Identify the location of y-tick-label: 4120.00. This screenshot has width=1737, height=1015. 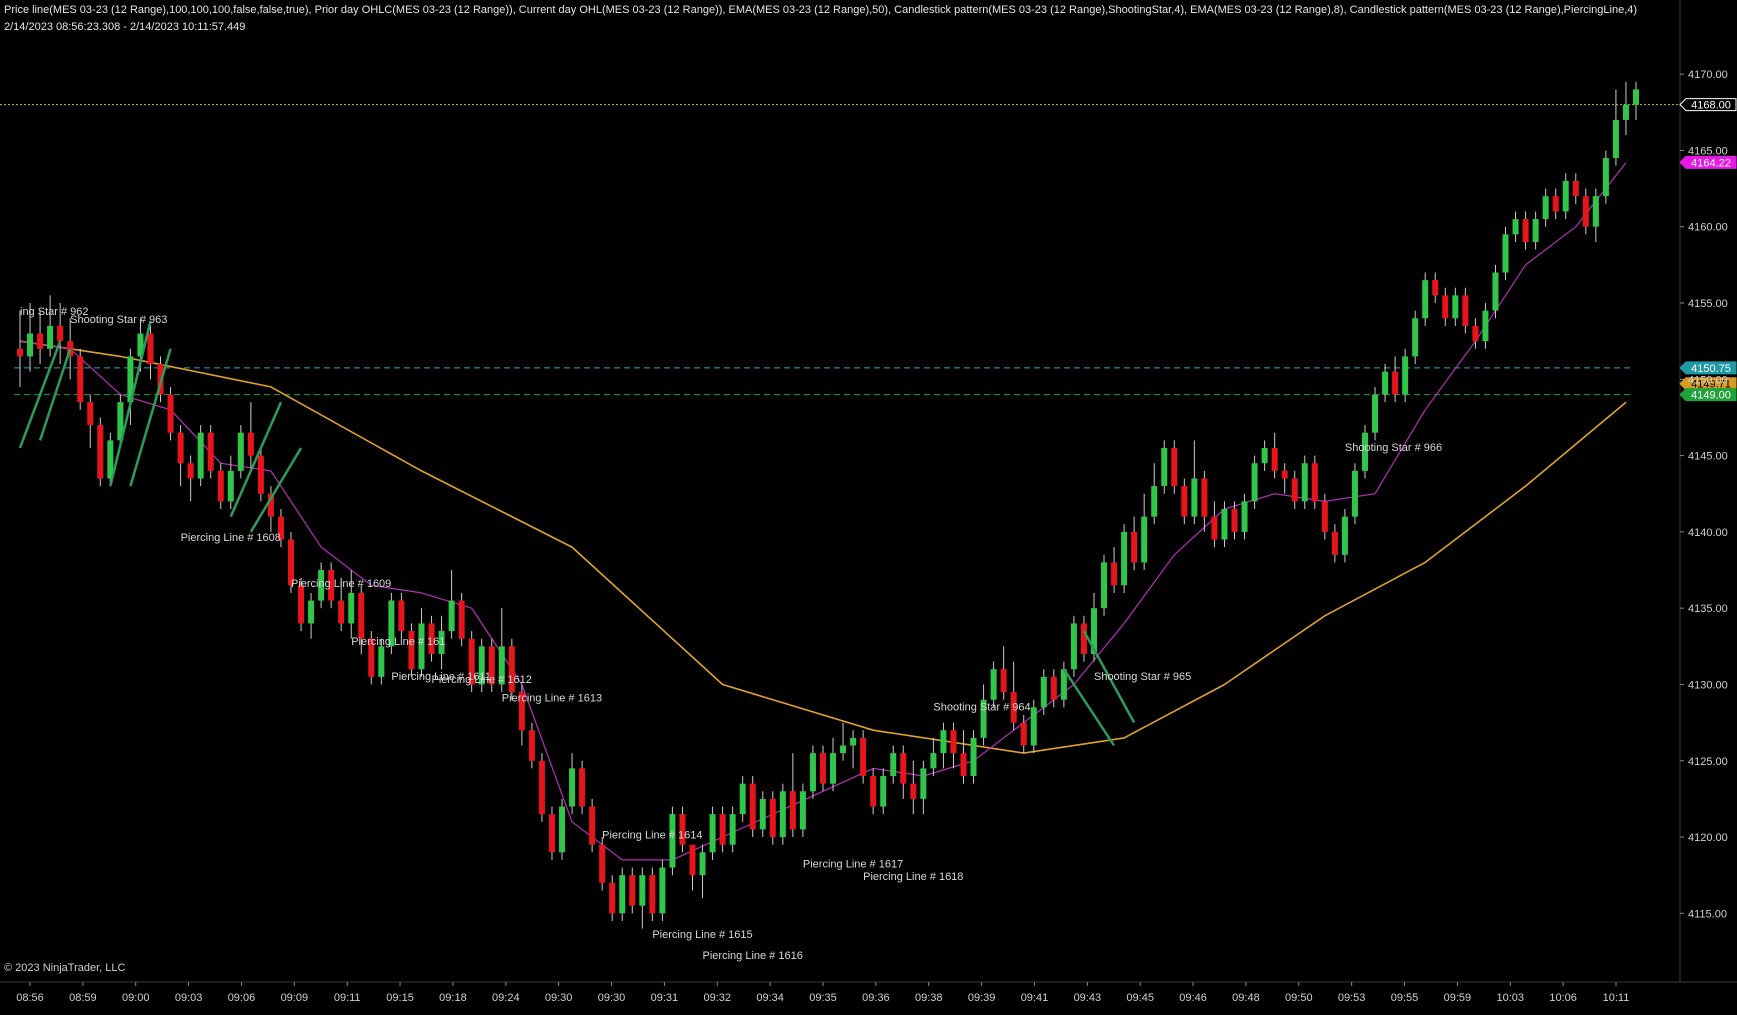
(1708, 838).